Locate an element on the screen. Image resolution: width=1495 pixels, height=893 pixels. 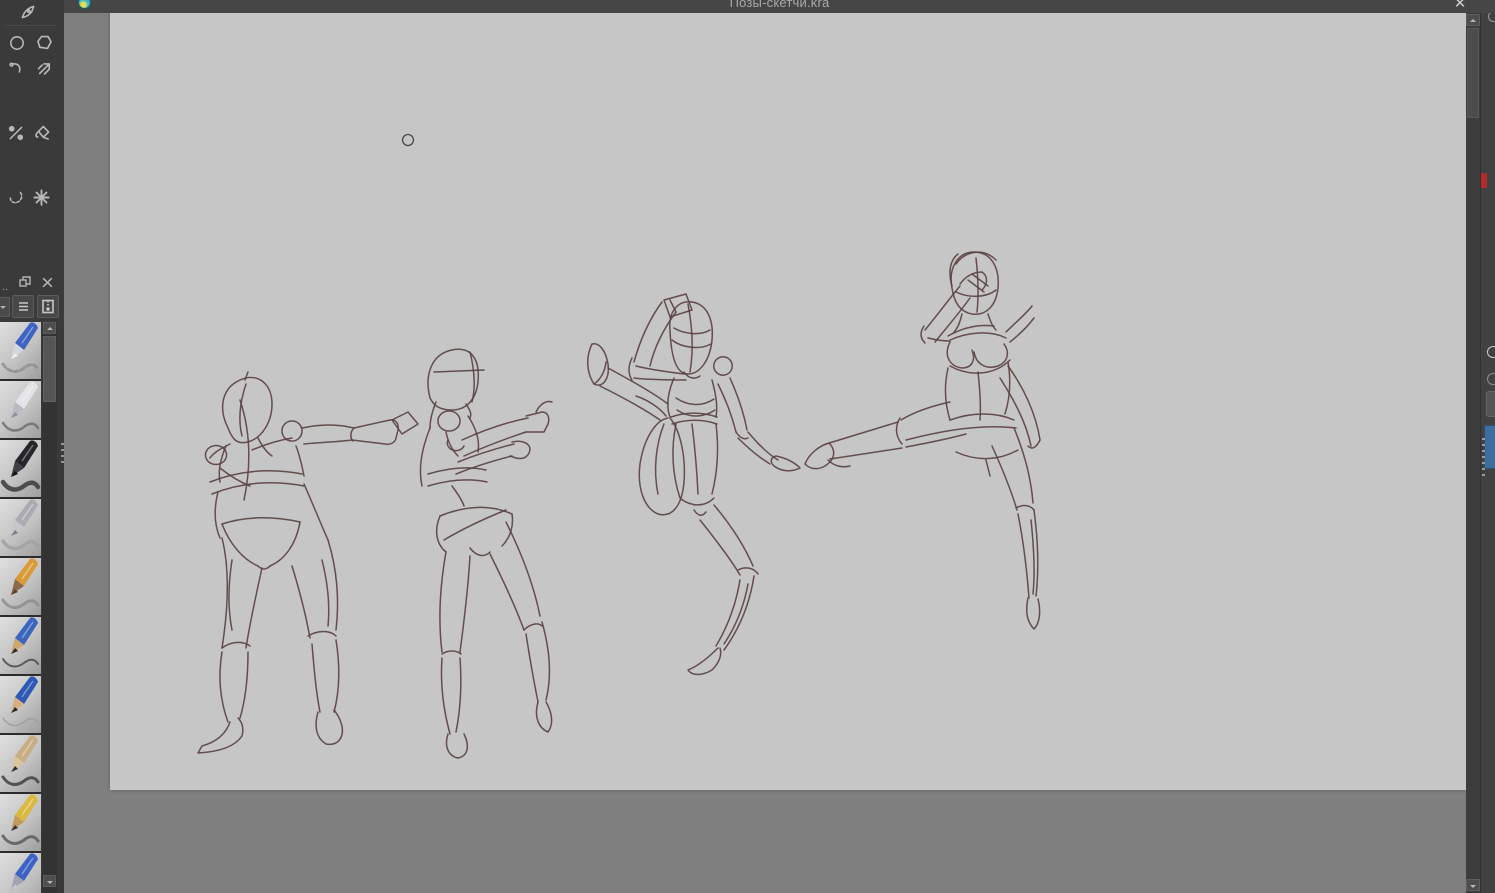
magic-wand-icon is located at coordinates (41, 197).